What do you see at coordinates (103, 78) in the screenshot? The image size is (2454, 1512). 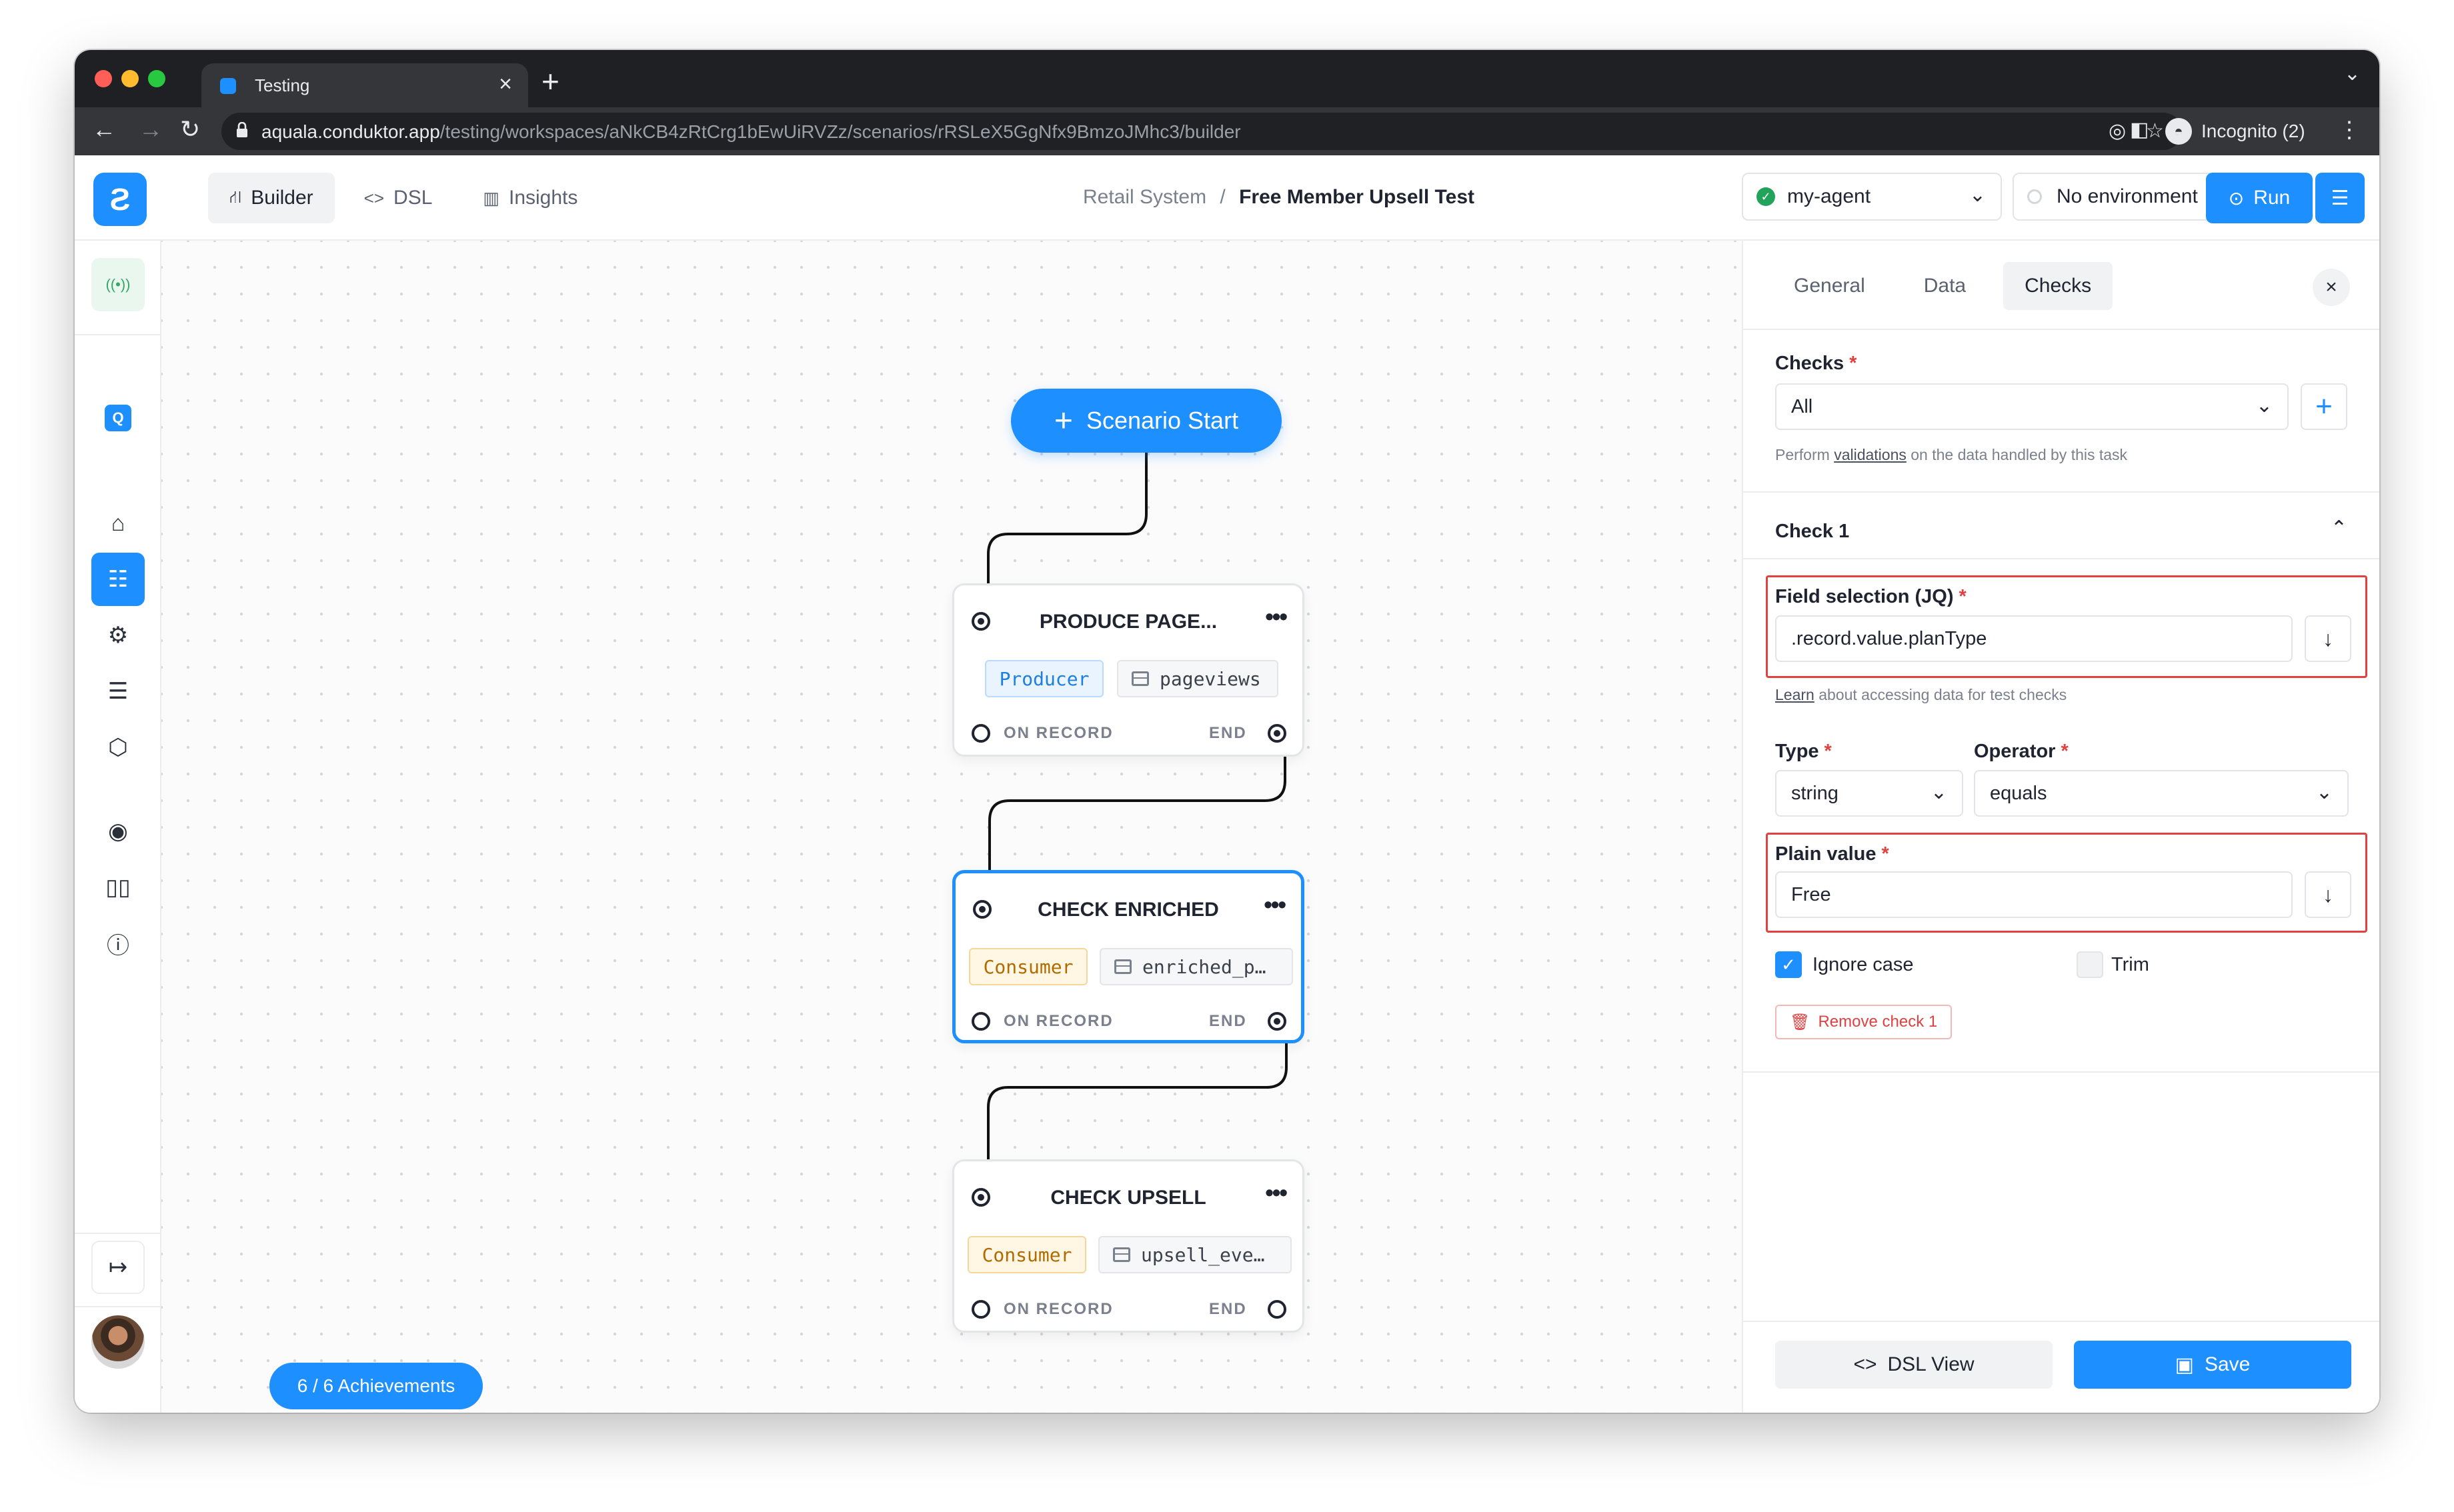 I see `close-window-button` at bounding box center [103, 78].